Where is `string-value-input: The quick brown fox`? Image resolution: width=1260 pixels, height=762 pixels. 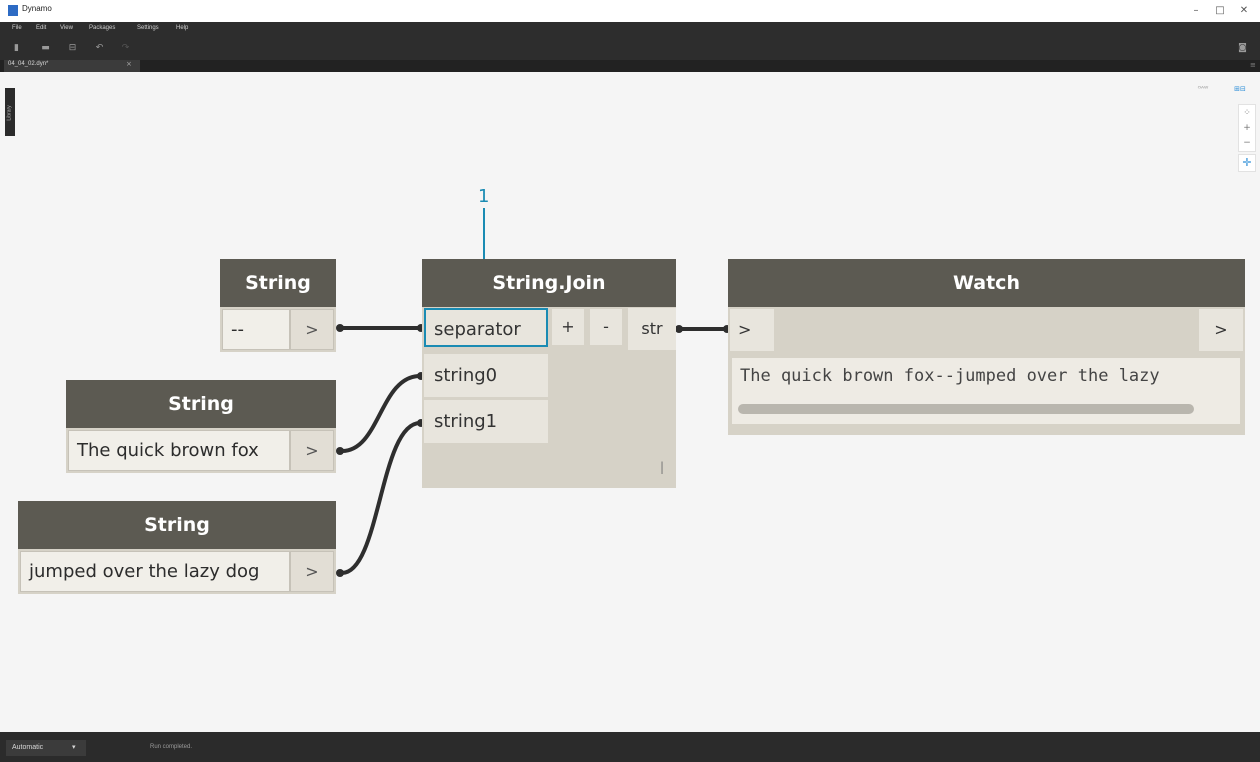 string-value-input: The quick brown fox is located at coordinates (179, 450).